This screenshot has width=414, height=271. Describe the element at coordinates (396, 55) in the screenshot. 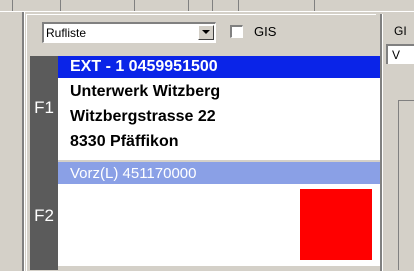

I see `right-panel-field-value: V` at that location.